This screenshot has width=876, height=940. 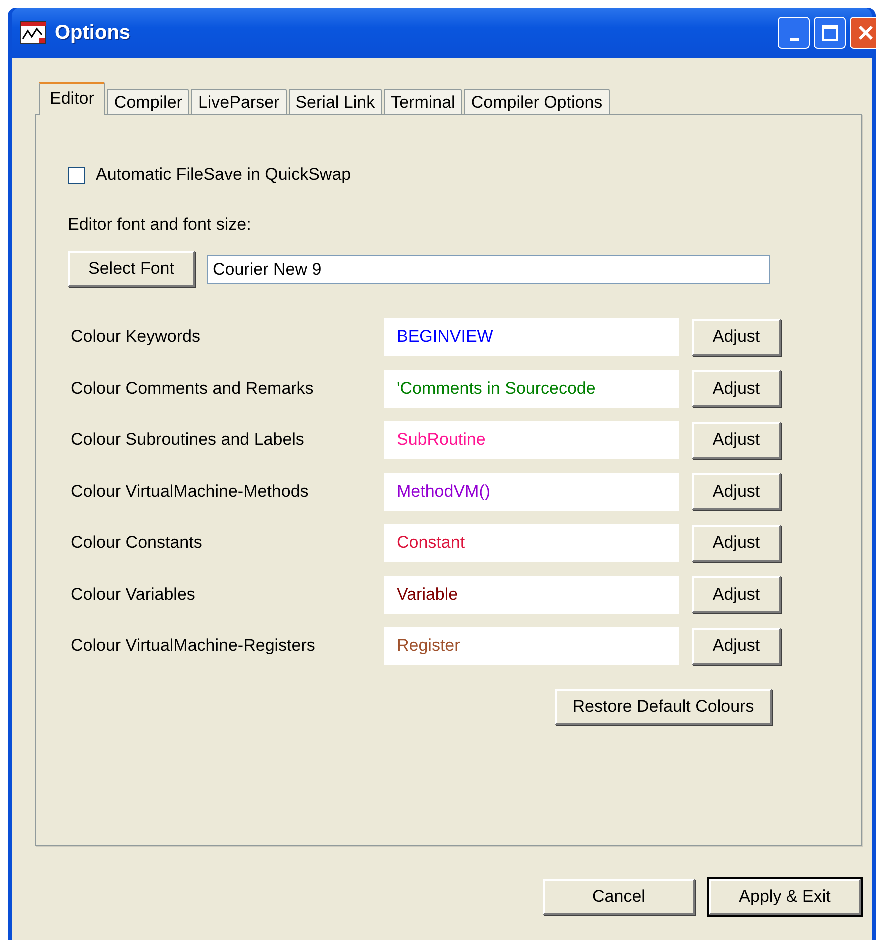 What do you see at coordinates (335, 101) in the screenshot?
I see `tab: Serial Link` at bounding box center [335, 101].